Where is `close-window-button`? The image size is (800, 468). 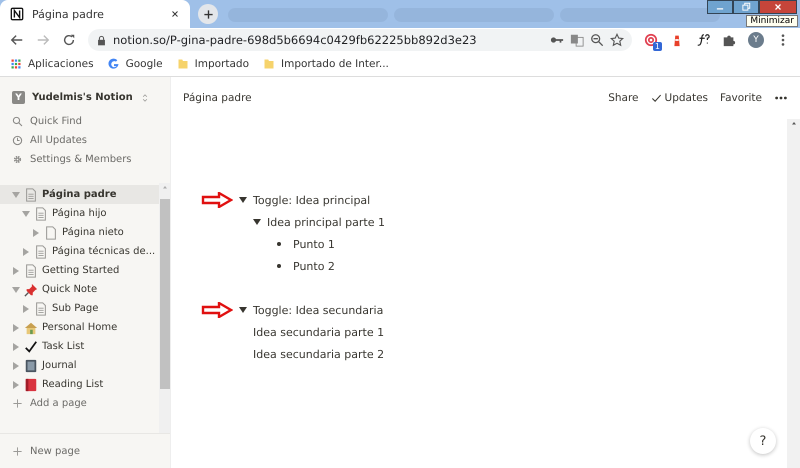 close-window-button is located at coordinates (778, 7).